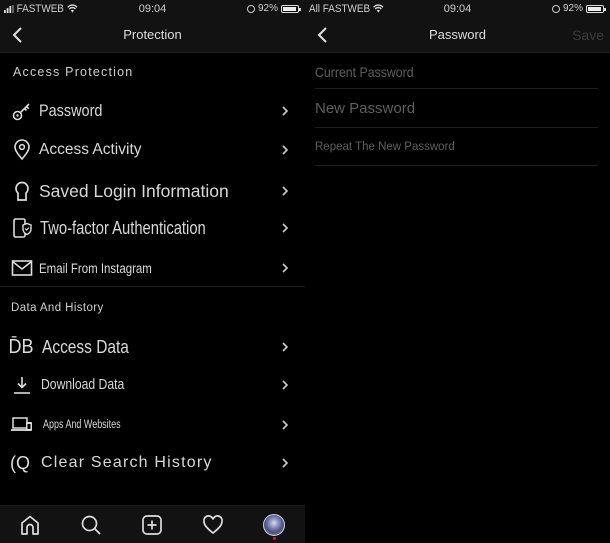 The image size is (610, 543). I want to click on plus-square-icon, so click(152, 525).